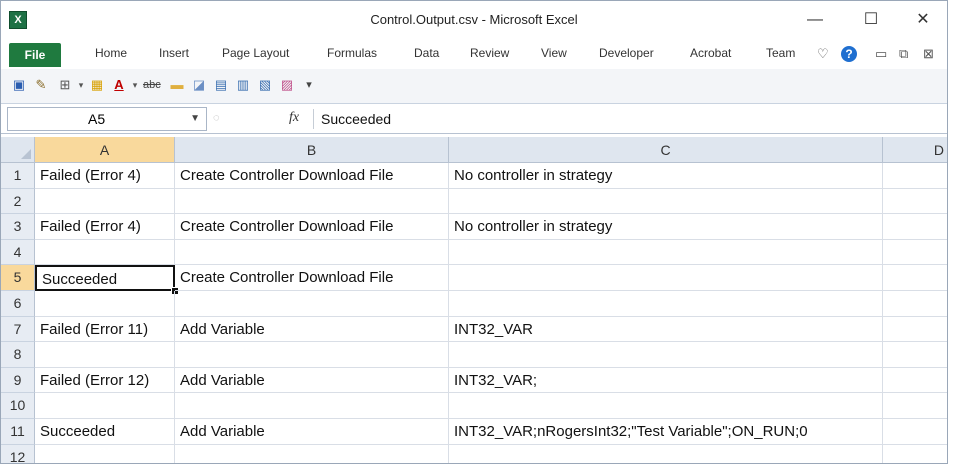 The width and height of the screenshot is (954, 474). What do you see at coordinates (18, 329) in the screenshot?
I see `row-header: 7` at bounding box center [18, 329].